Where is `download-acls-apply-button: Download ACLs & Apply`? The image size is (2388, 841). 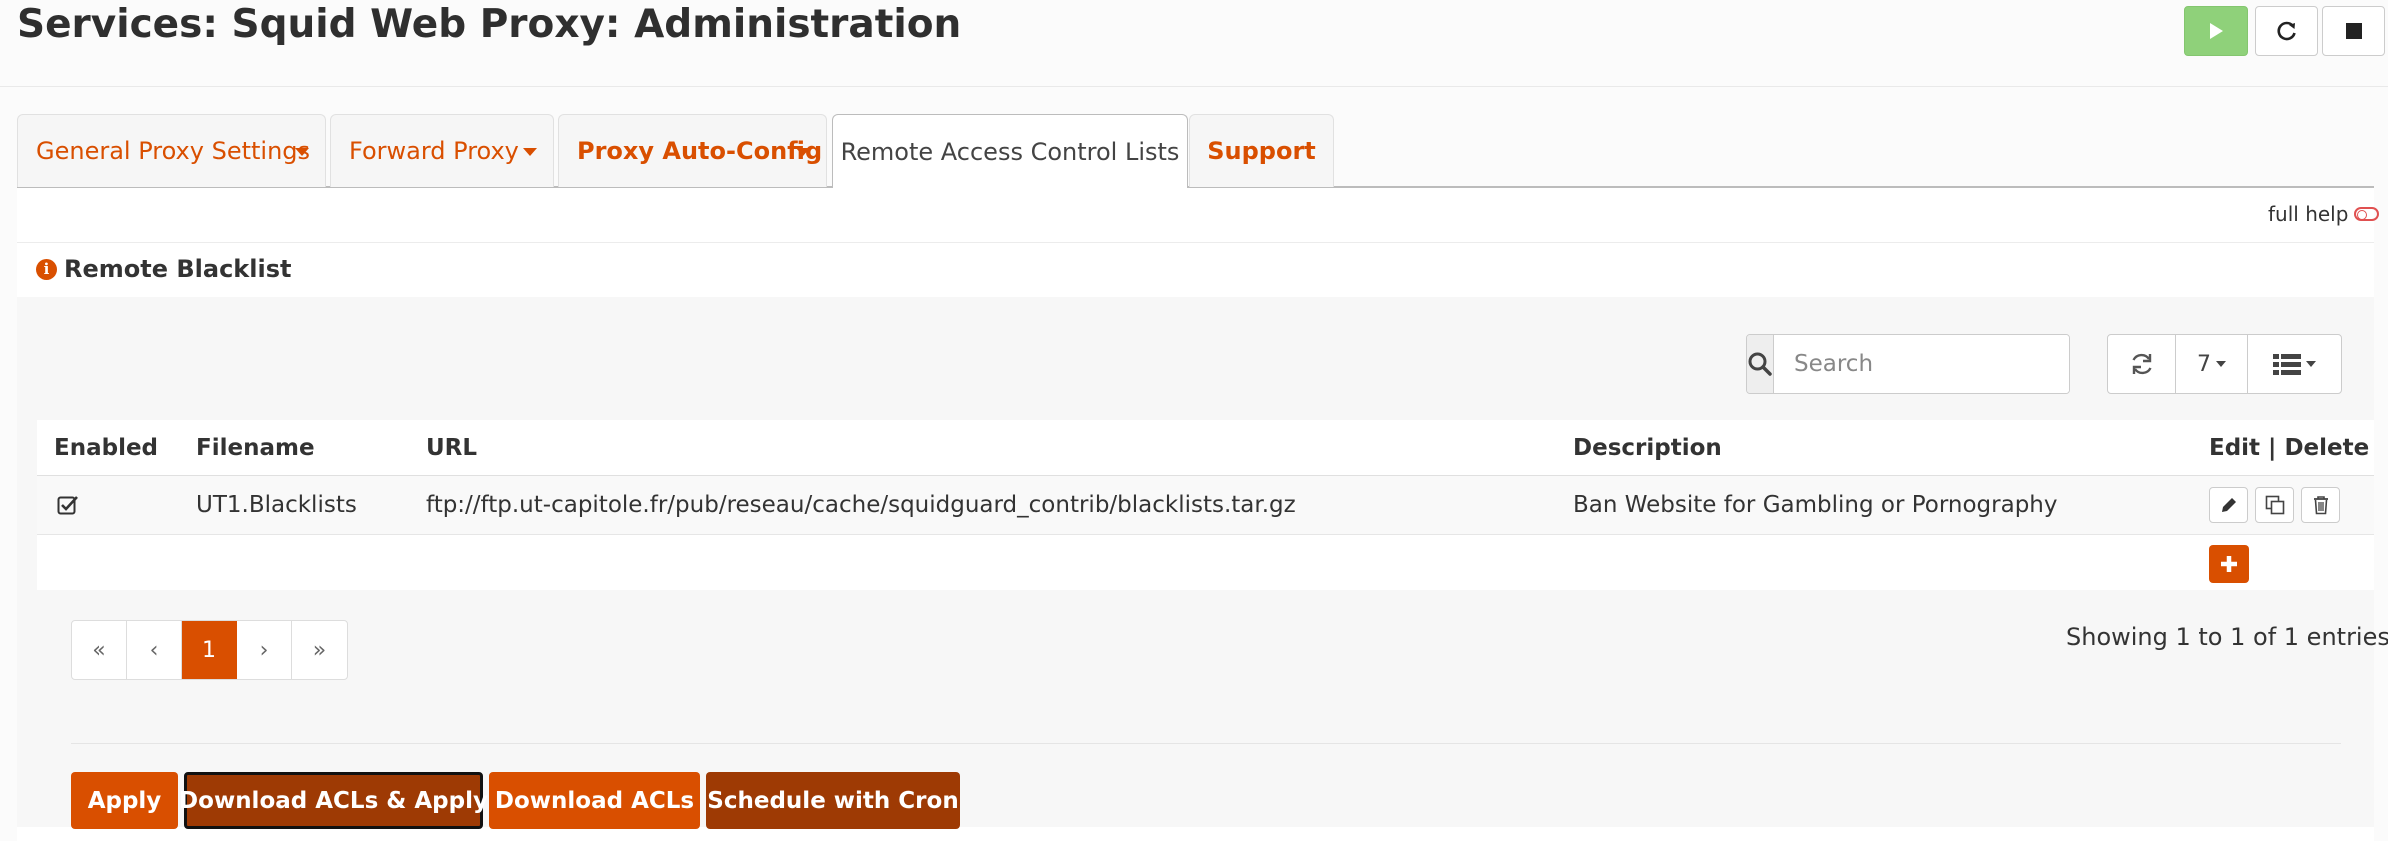 download-acls-apply-button: Download ACLs & Apply is located at coordinates (333, 800).